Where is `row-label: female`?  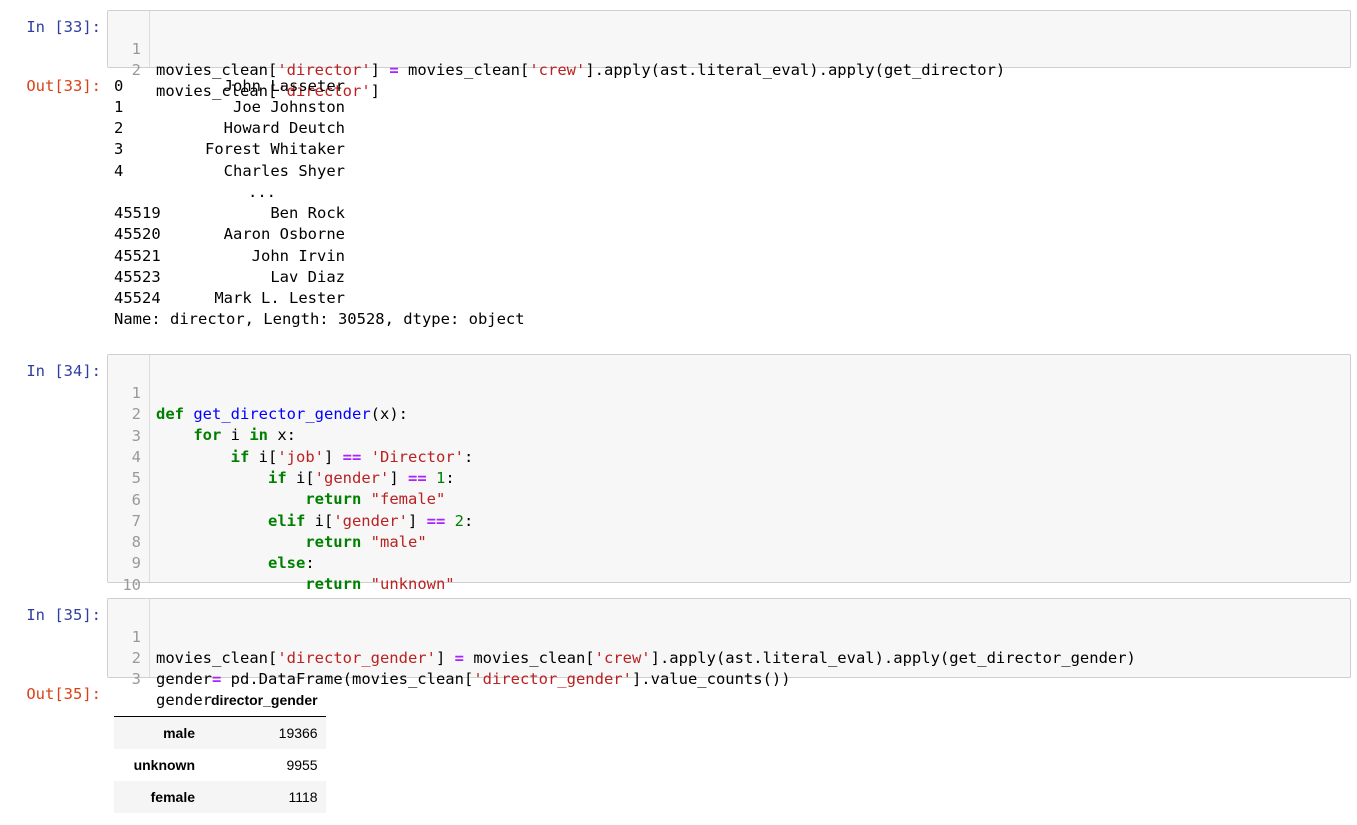
row-label: female is located at coordinates (172, 797).